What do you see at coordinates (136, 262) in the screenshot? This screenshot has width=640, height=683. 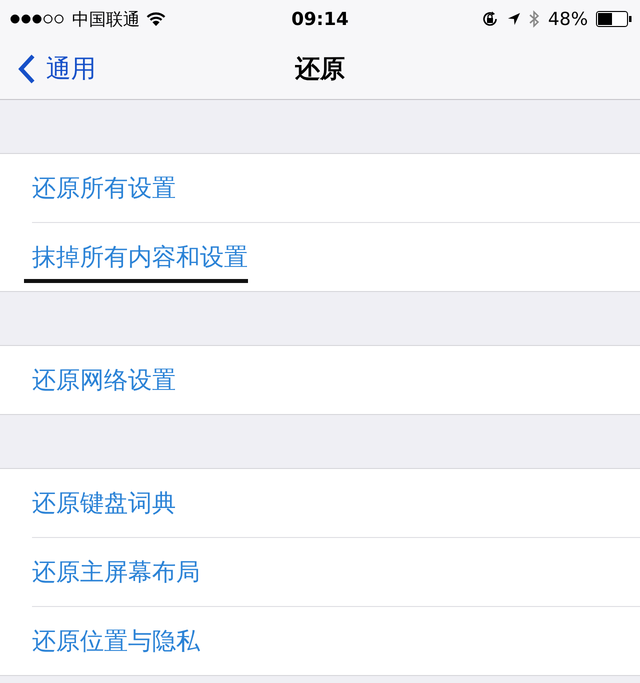 I see `reset-option: 抹掉所有内容和设置` at bounding box center [136, 262].